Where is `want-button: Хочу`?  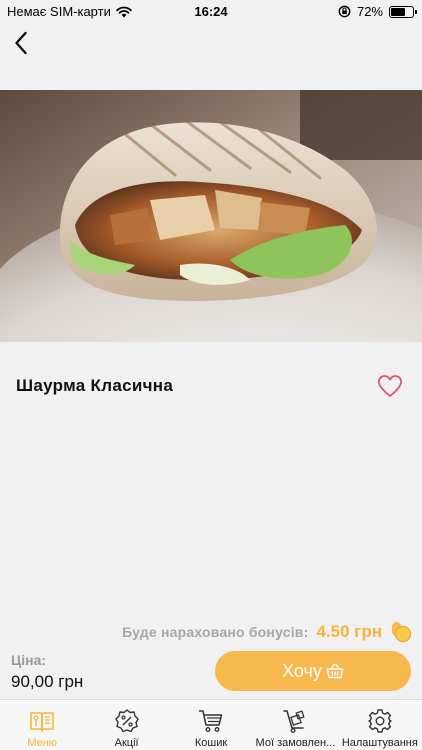
want-button: Хочу is located at coordinates (313, 671).